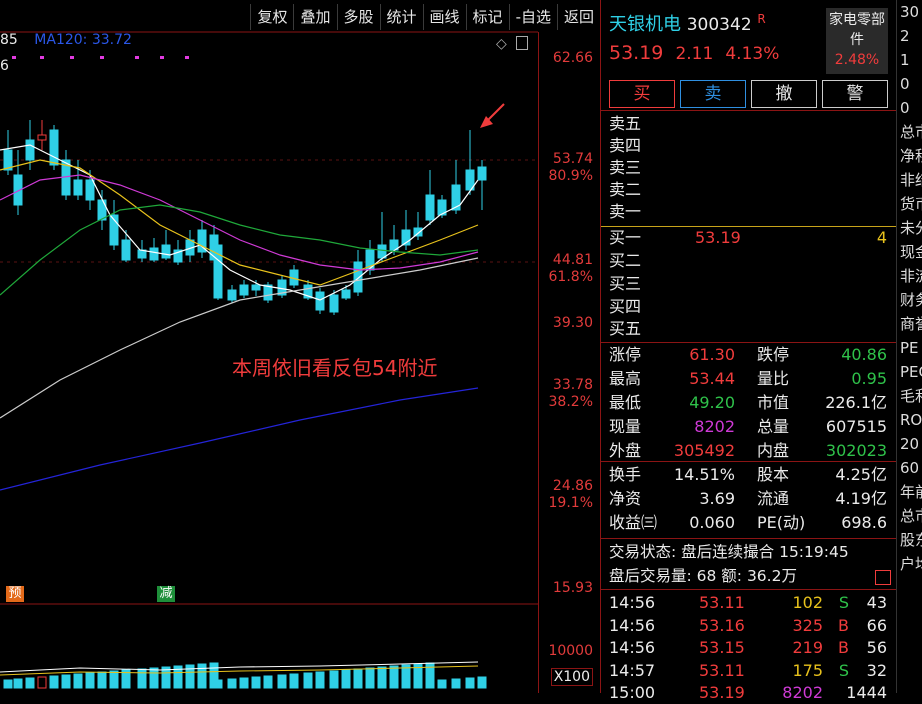  Describe the element at coordinates (909, 12) in the screenshot. I see `edge-item: 30` at that location.